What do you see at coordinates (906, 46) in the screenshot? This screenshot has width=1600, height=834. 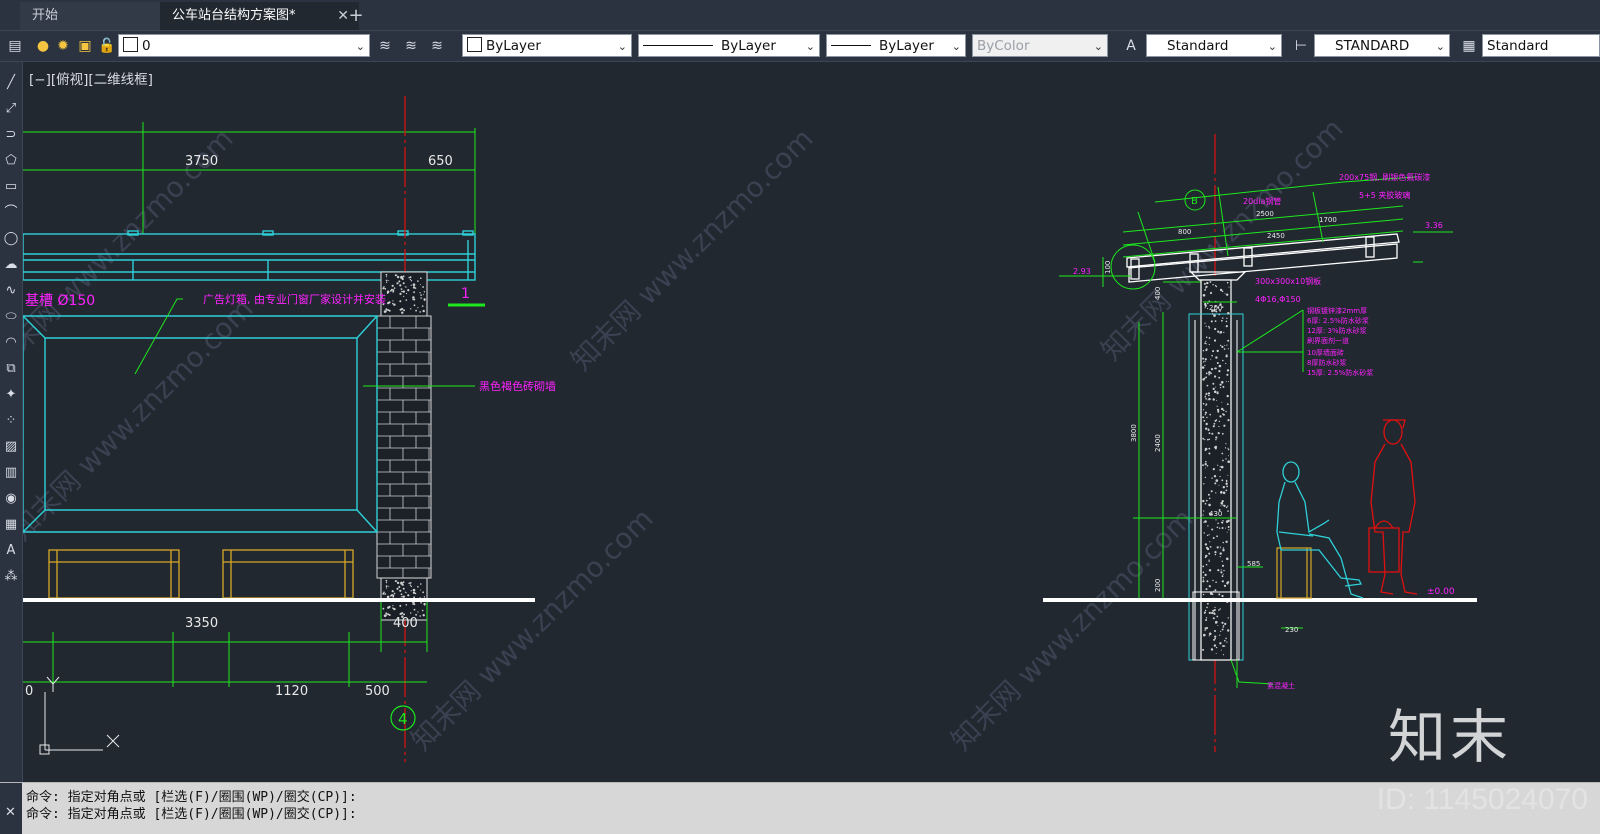 I see `lineweight-value: ByLayer` at bounding box center [906, 46].